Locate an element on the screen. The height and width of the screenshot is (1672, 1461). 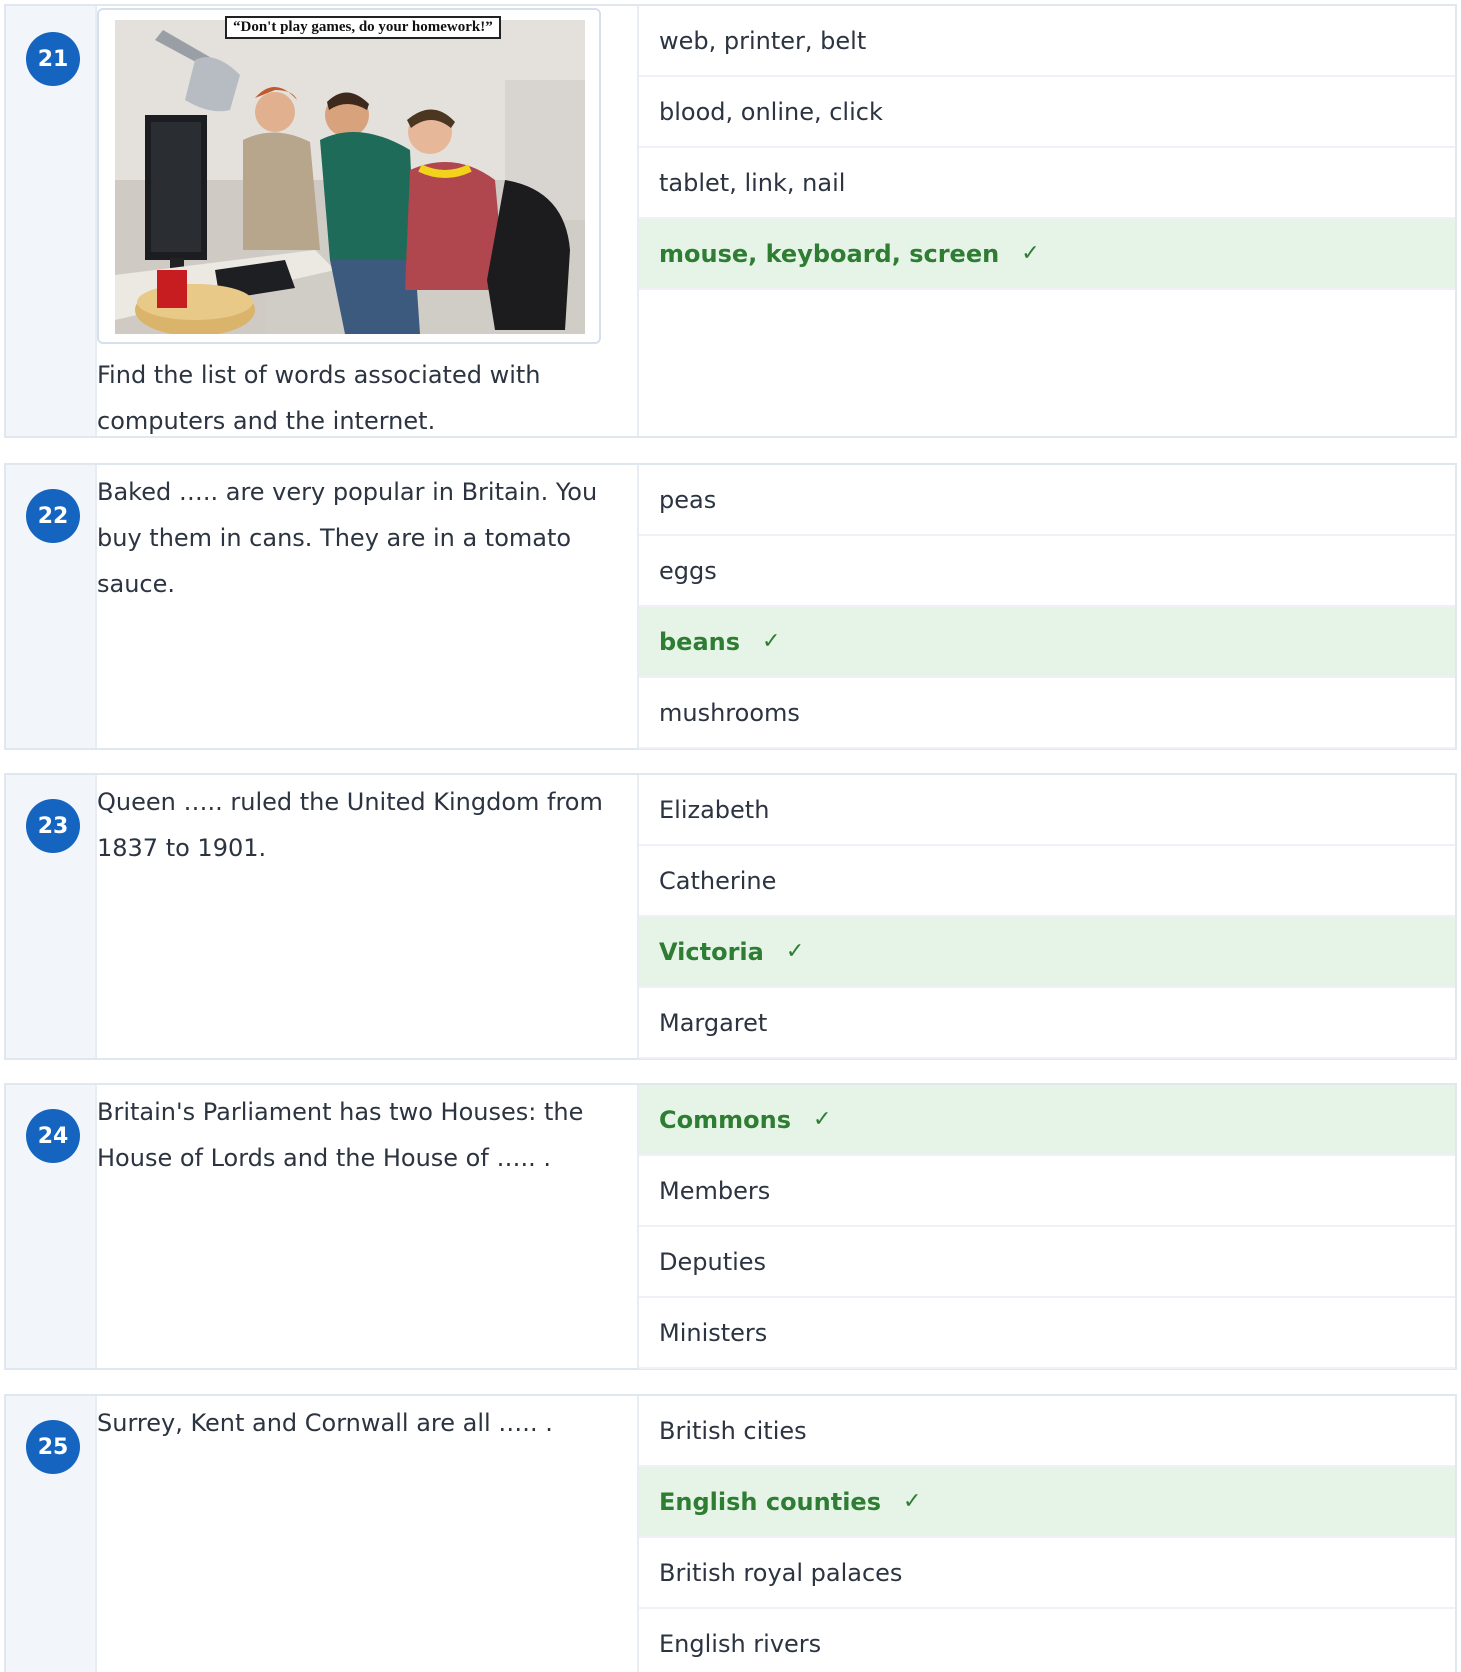
answer-option: Commons ✓ is located at coordinates (1047, 1120).